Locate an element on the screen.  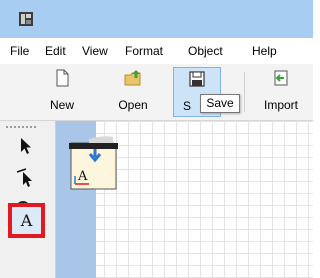
menu-format: Format is located at coordinates (144, 51).